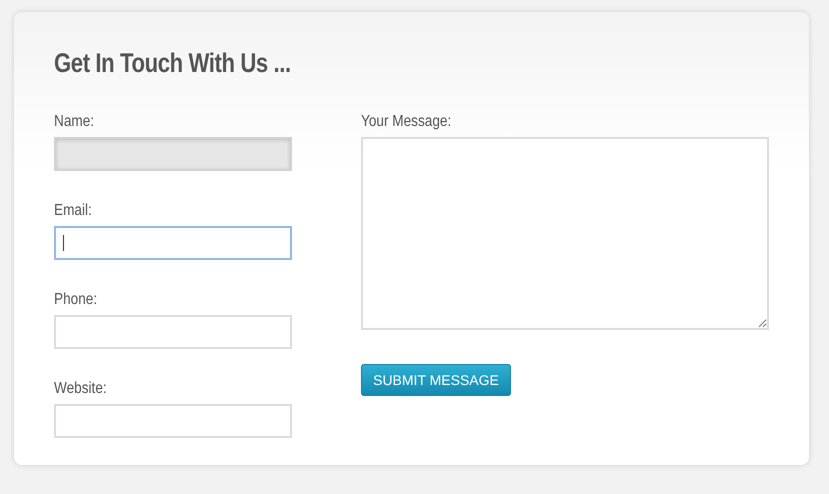  I want to click on field-label: Phone:, so click(76, 300).